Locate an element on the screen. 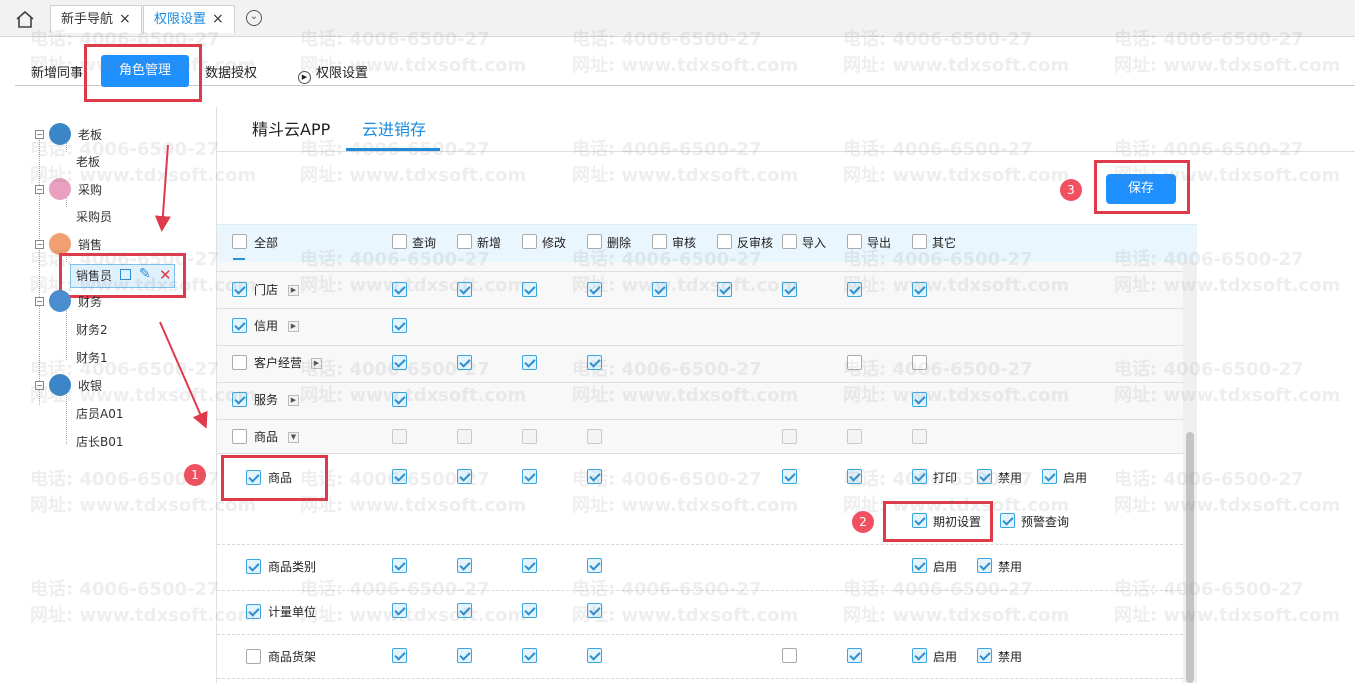  nav-add-colleague: 新增同事 is located at coordinates (57, 71).